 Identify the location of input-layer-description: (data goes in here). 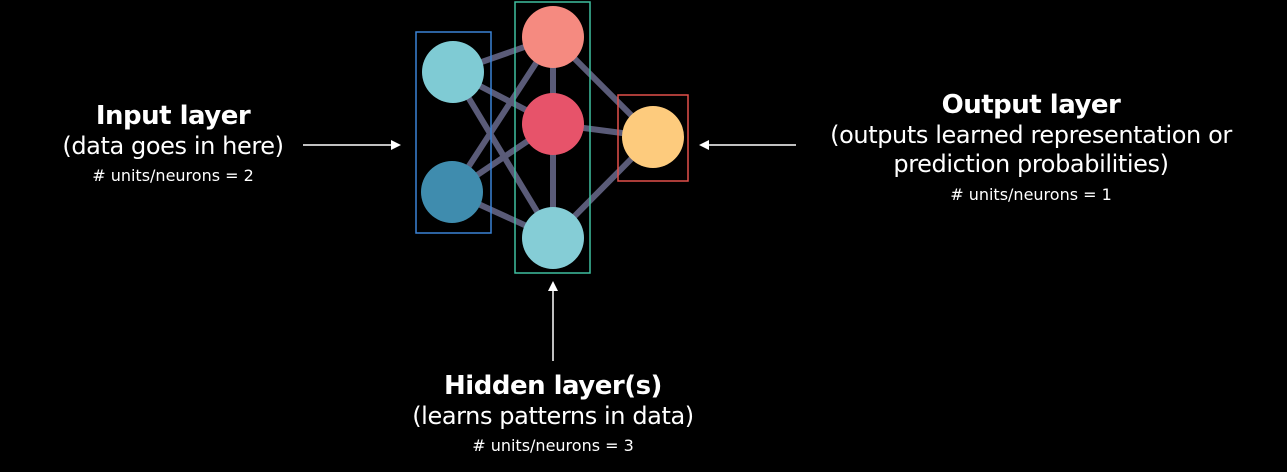
(173, 146).